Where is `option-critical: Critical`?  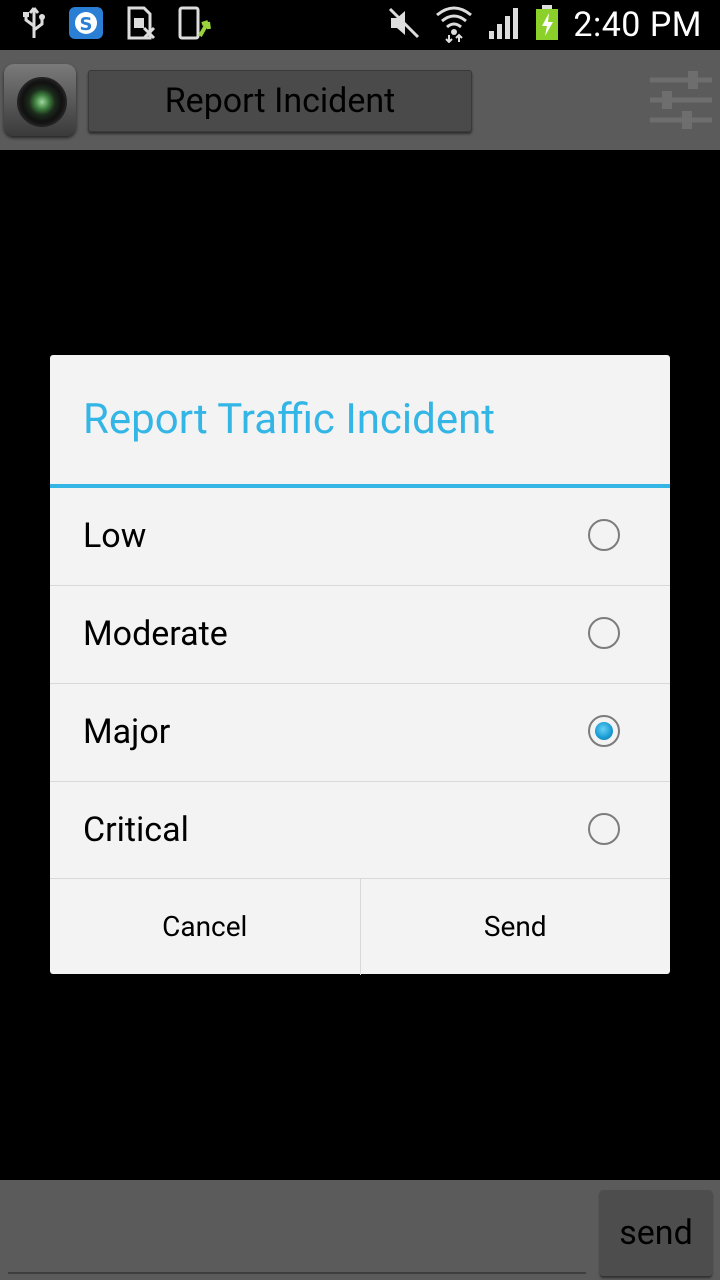
option-critical: Critical is located at coordinates (360, 830).